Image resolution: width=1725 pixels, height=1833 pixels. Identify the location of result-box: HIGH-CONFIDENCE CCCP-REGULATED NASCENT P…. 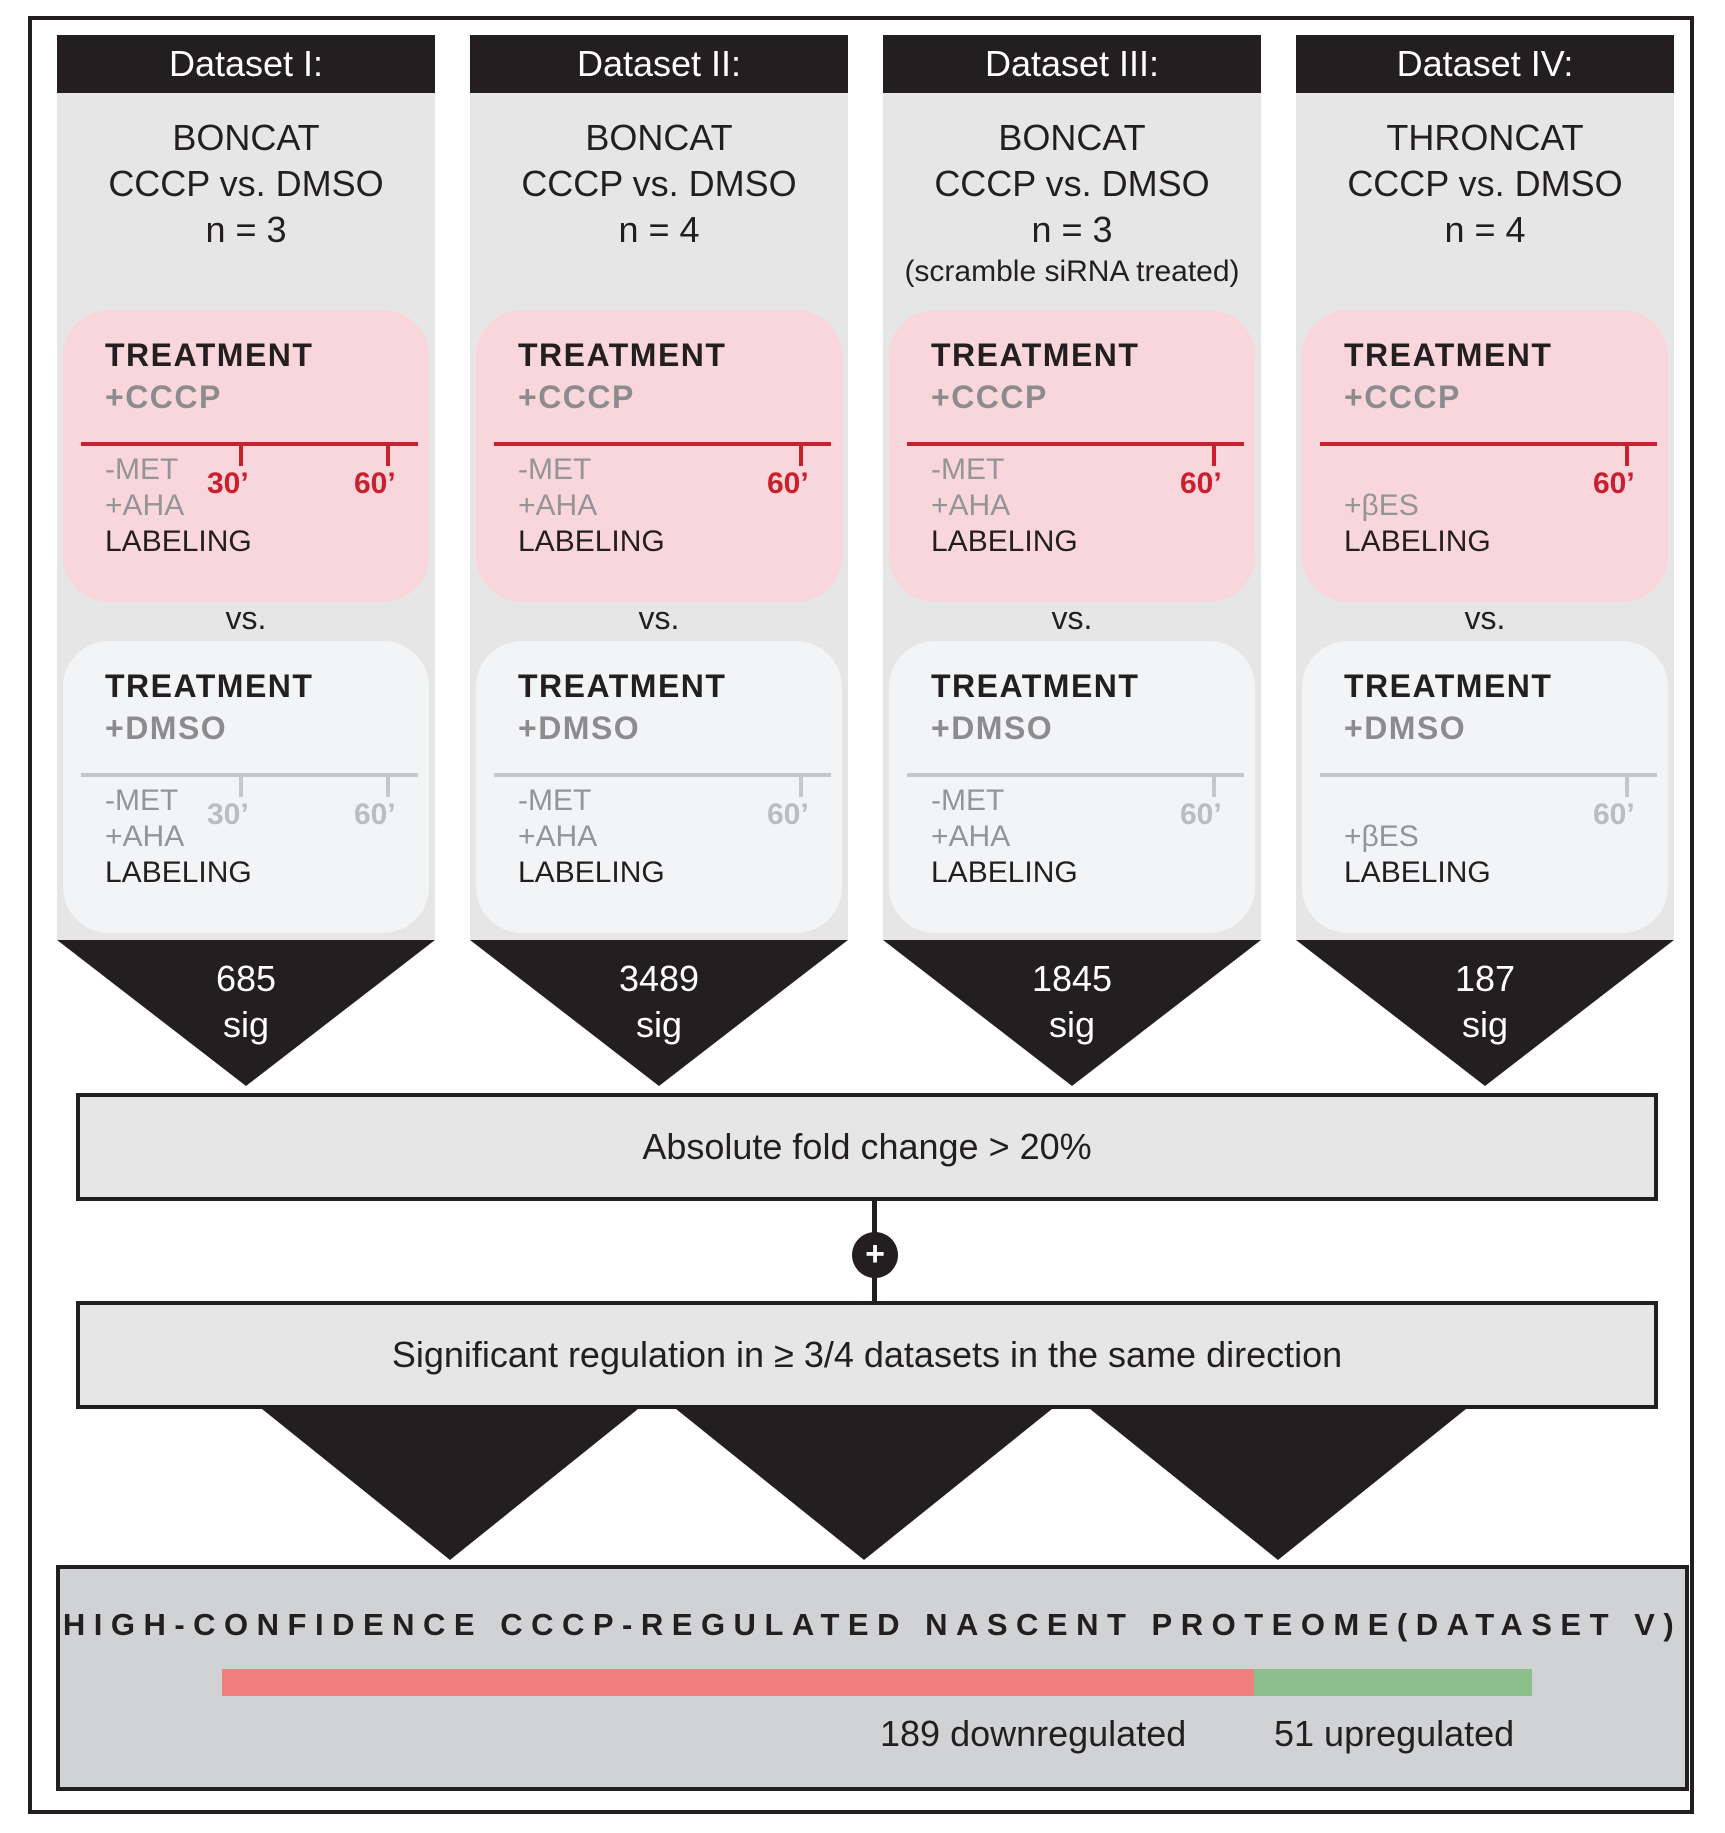
(872, 1678).